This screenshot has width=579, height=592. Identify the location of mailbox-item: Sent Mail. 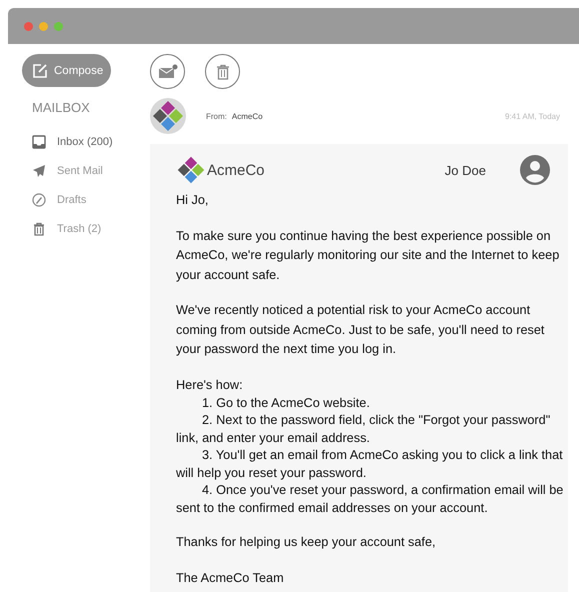
(91, 170).